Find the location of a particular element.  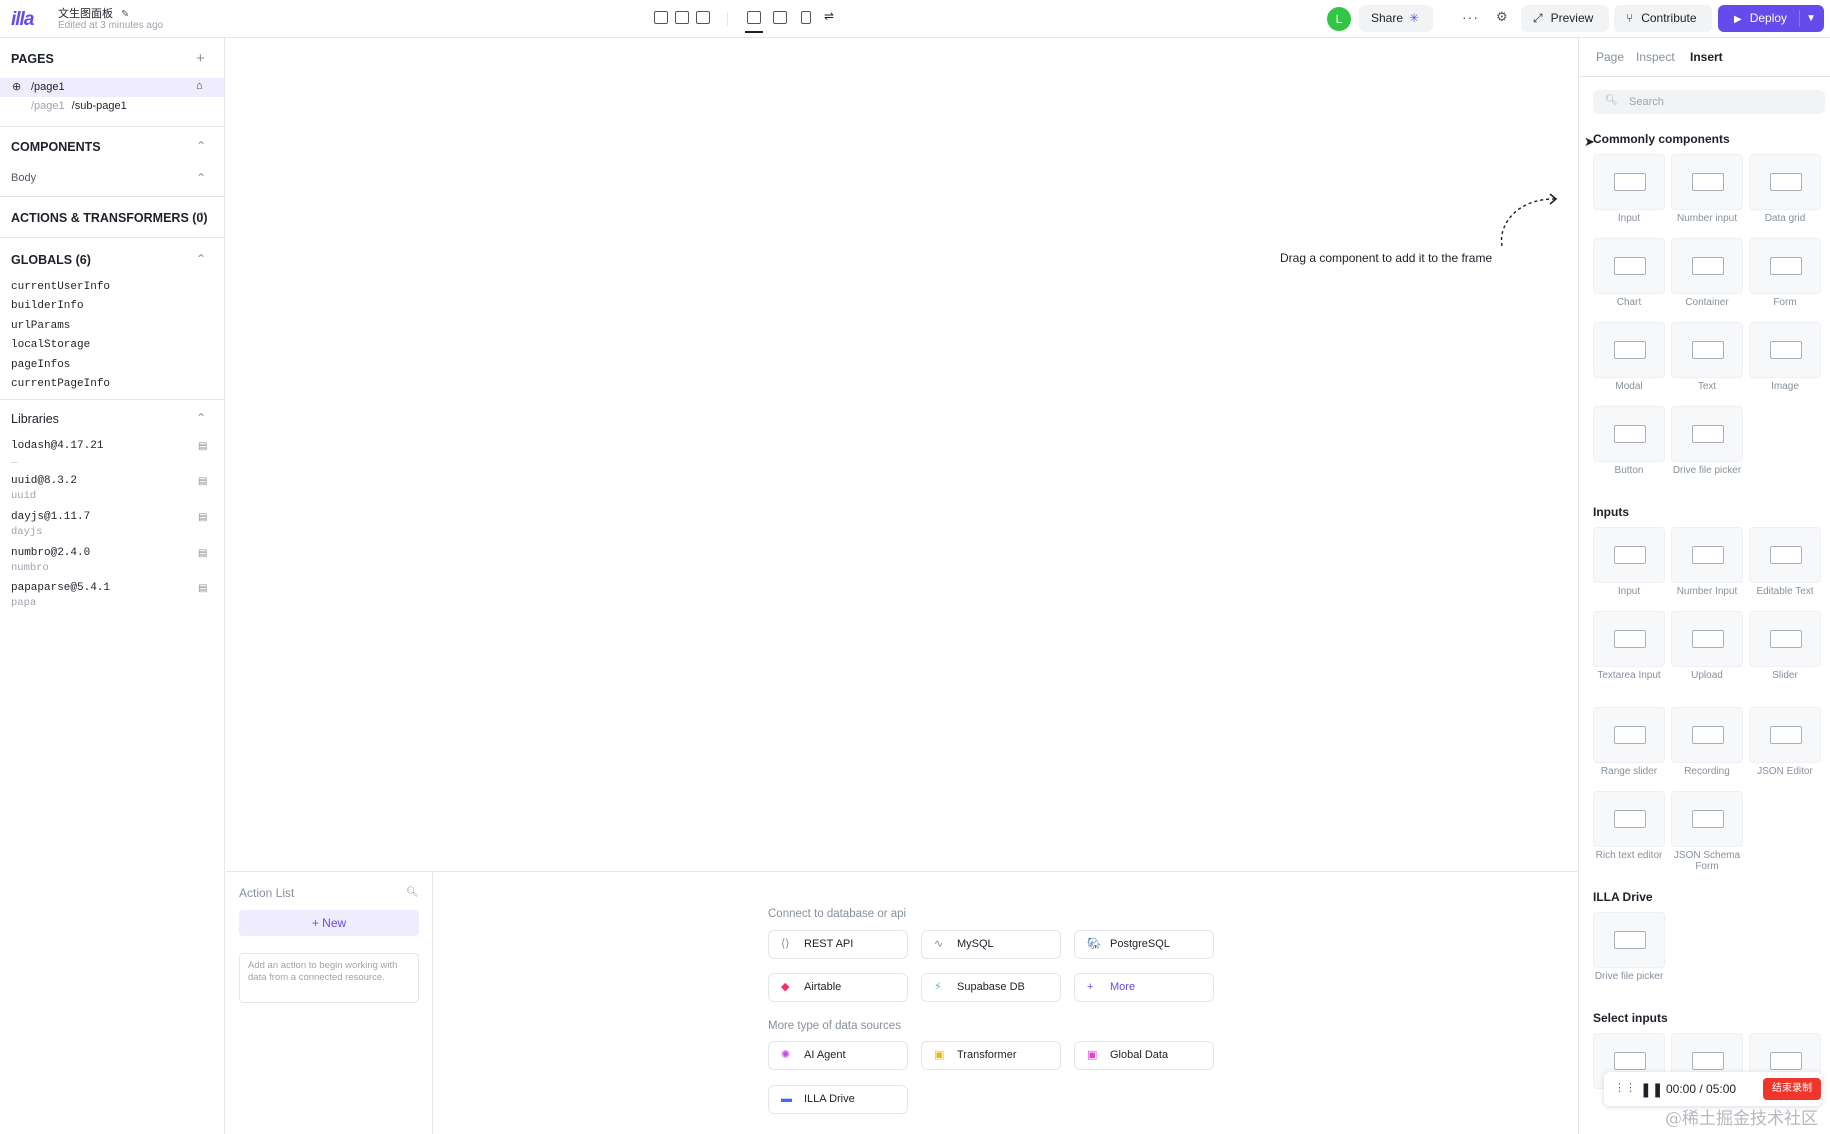

component-card: Number input is located at coordinates (1707, 189).